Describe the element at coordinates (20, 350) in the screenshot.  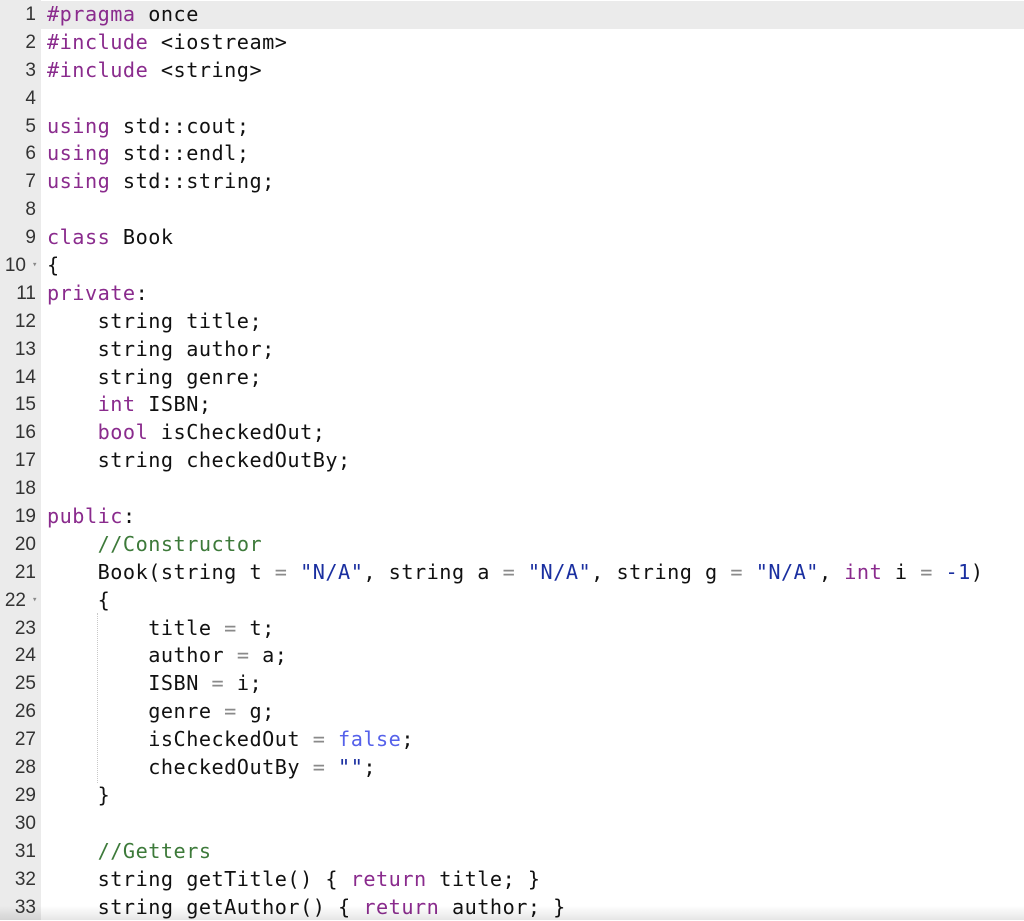
I see `line-number: 13` at that location.